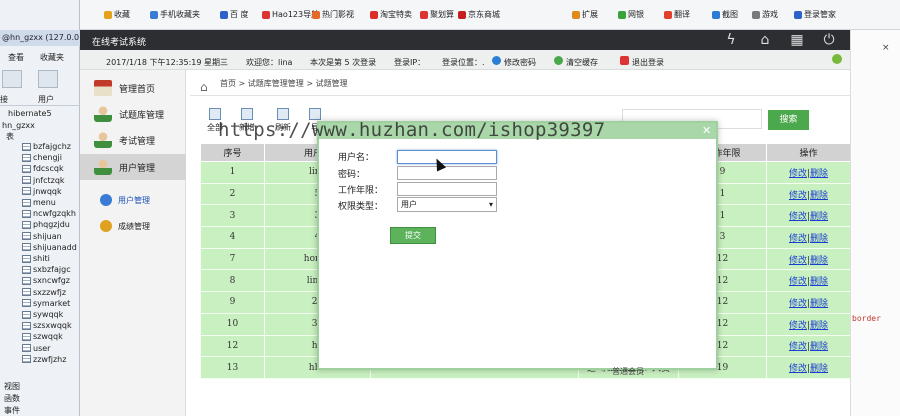 Image resolution: width=900 pixels, height=416 pixels. Describe the element at coordinates (731, 40) in the screenshot. I see `lightning-icon: ϟ` at that location.